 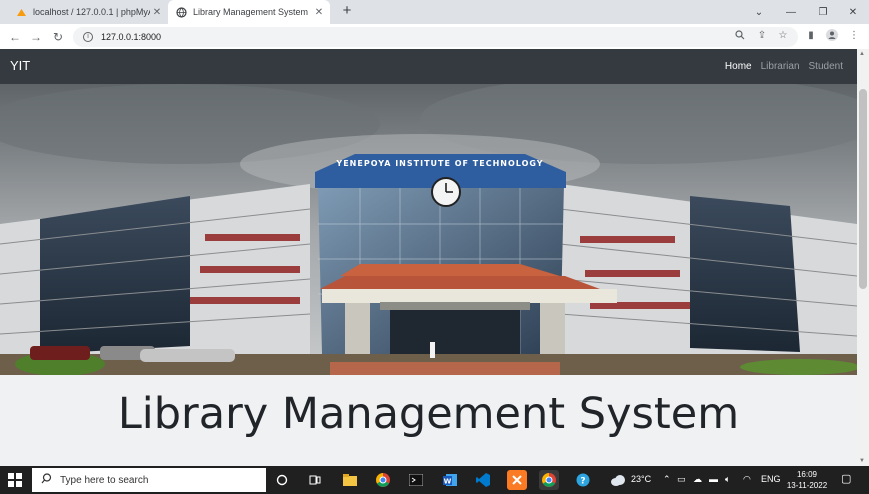 I want to click on word-icon: W, so click(x=450, y=480).